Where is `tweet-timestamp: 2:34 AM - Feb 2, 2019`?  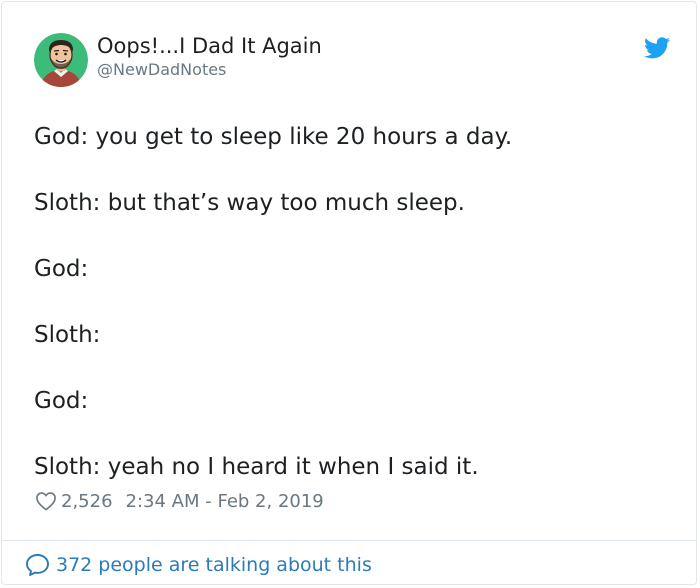 tweet-timestamp: 2:34 AM - Feb 2, 2019 is located at coordinates (225, 501).